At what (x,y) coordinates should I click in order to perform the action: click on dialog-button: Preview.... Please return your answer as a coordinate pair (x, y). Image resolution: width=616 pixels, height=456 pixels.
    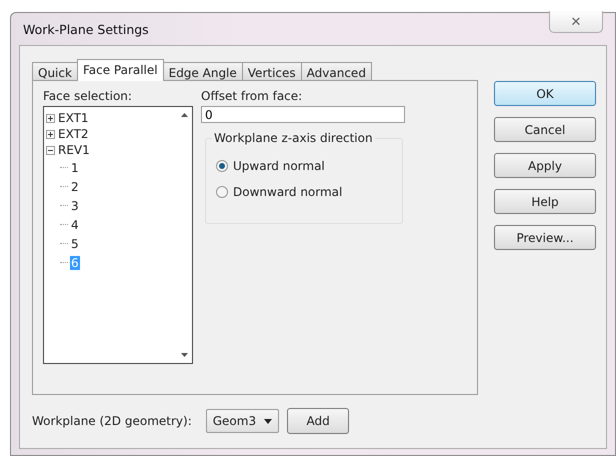
    Looking at the image, I should click on (545, 237).